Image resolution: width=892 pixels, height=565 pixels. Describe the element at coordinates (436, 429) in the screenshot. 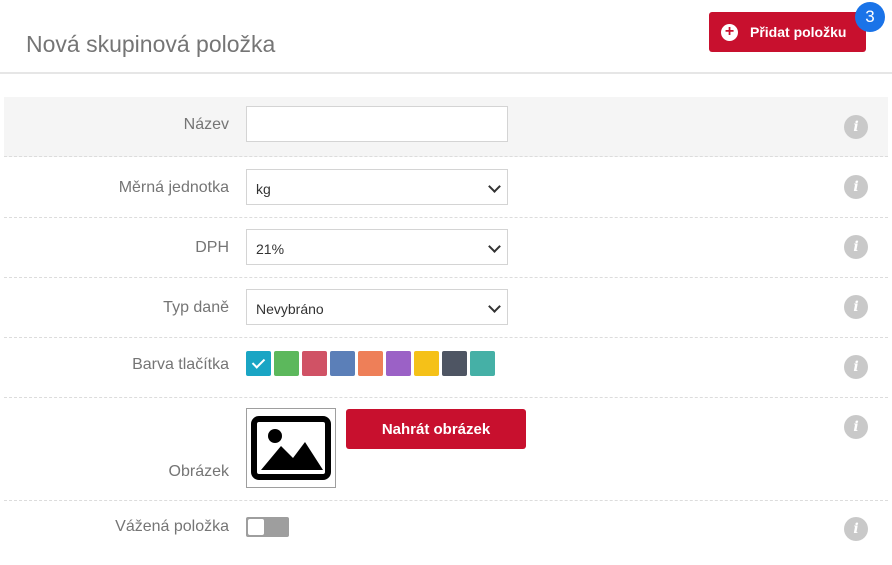

I see `upload-image-button: Nahrát obrázek` at that location.